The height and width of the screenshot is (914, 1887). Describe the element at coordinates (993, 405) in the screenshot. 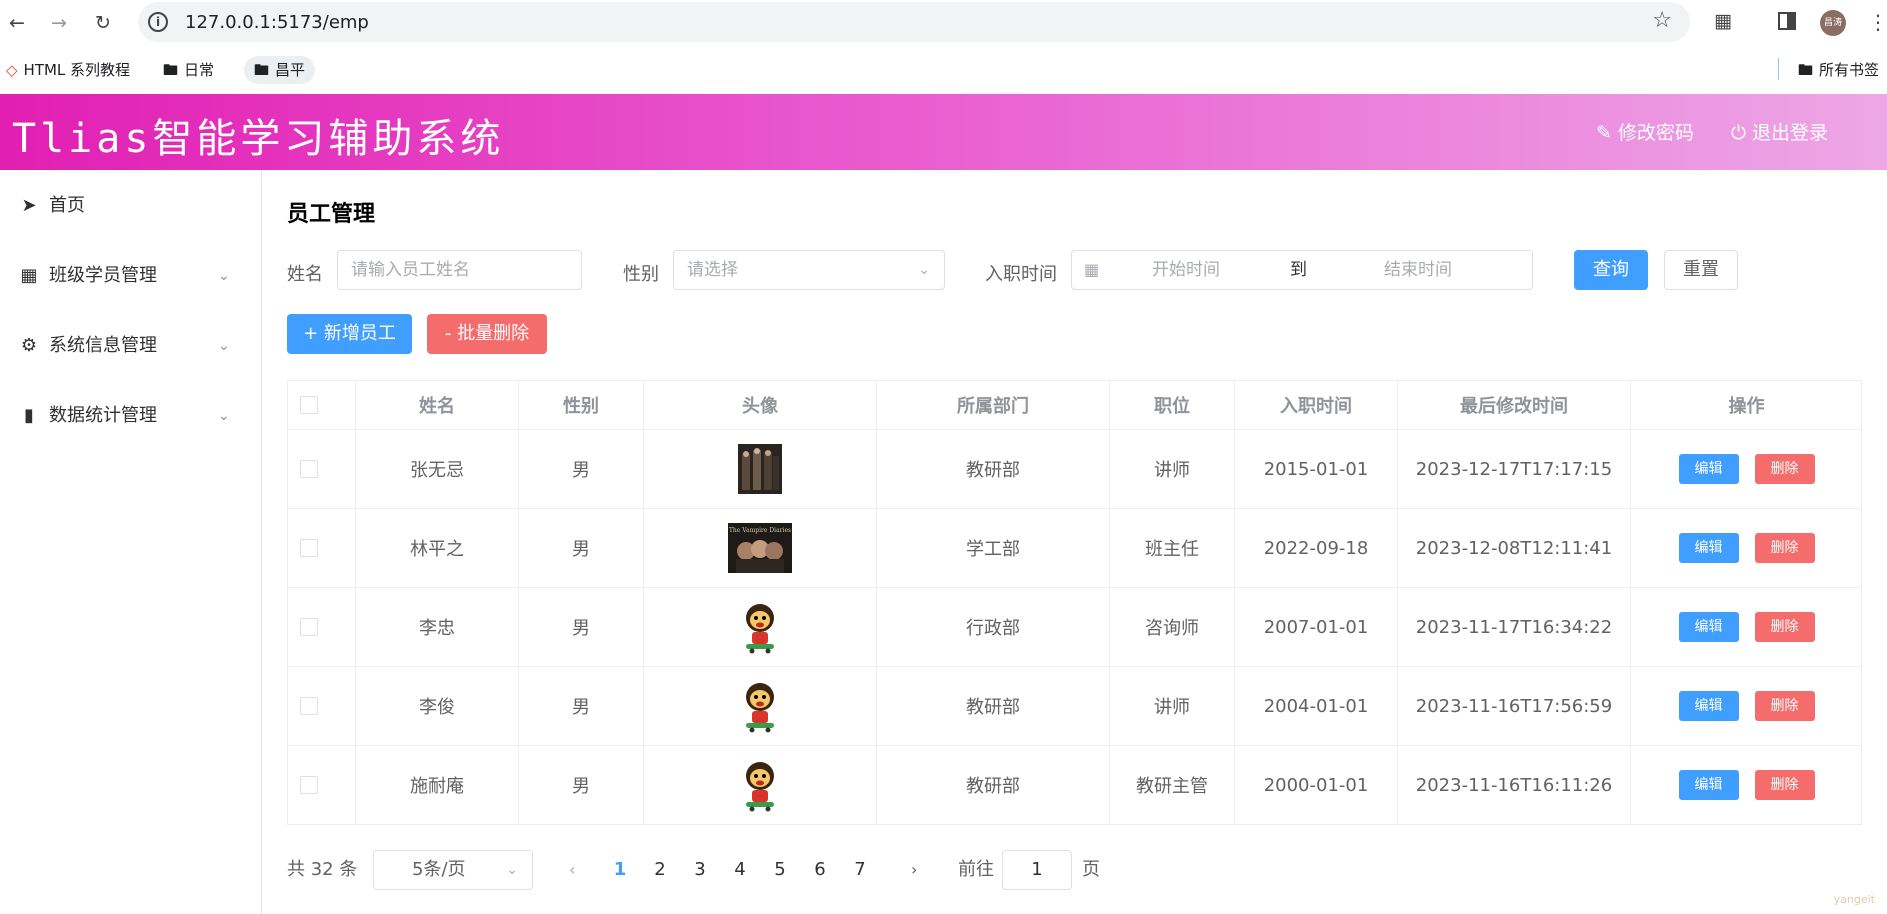

I see `column-header: 所属部门` at that location.